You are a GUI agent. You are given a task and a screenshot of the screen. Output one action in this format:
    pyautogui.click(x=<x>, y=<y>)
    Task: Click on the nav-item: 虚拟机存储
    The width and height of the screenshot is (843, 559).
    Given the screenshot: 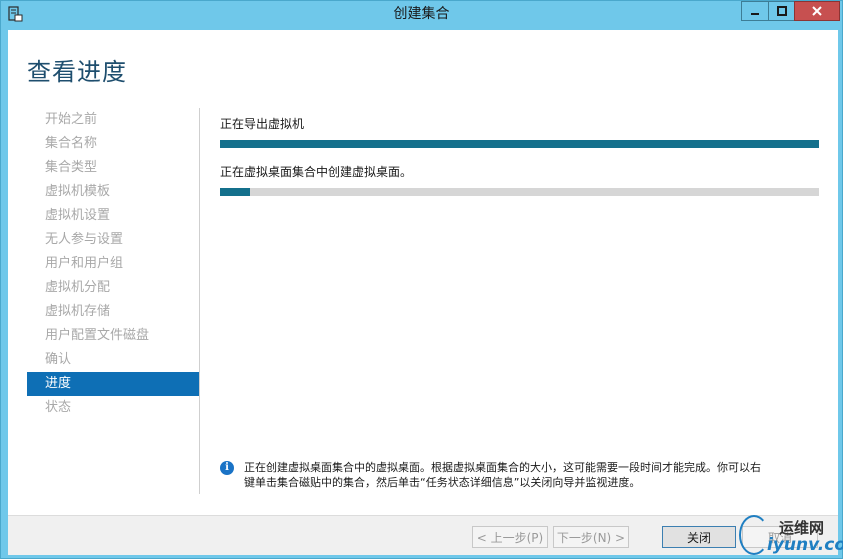 What is the action you would take?
    pyautogui.click(x=113, y=312)
    